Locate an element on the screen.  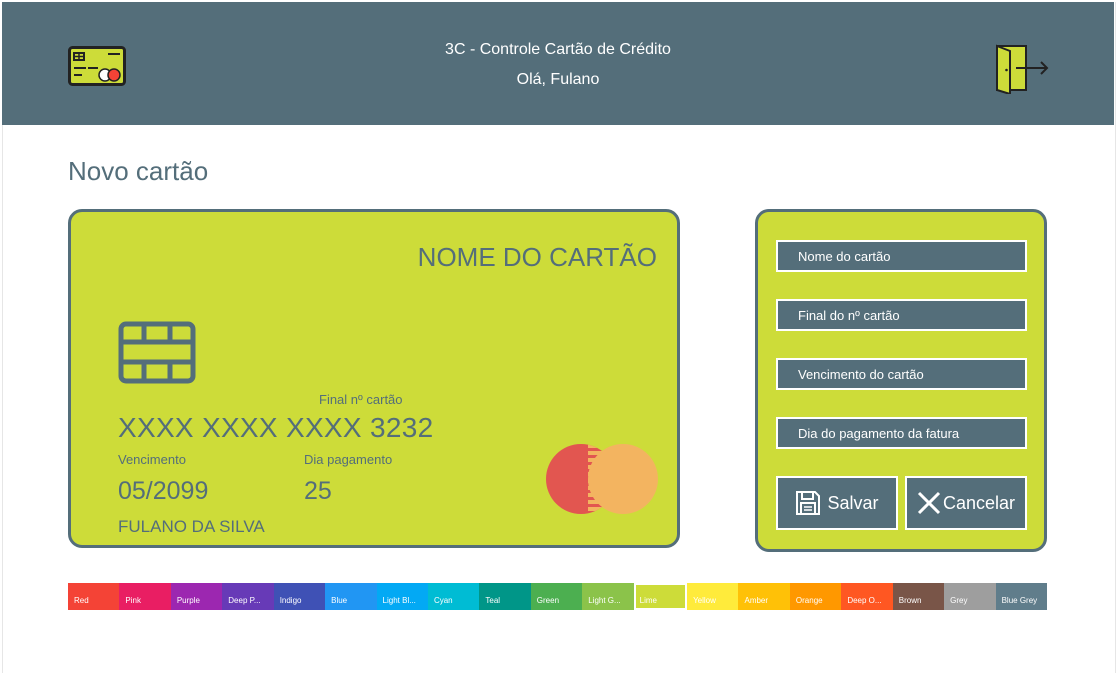
color-swatch-cyan: Cyan is located at coordinates (453, 596).